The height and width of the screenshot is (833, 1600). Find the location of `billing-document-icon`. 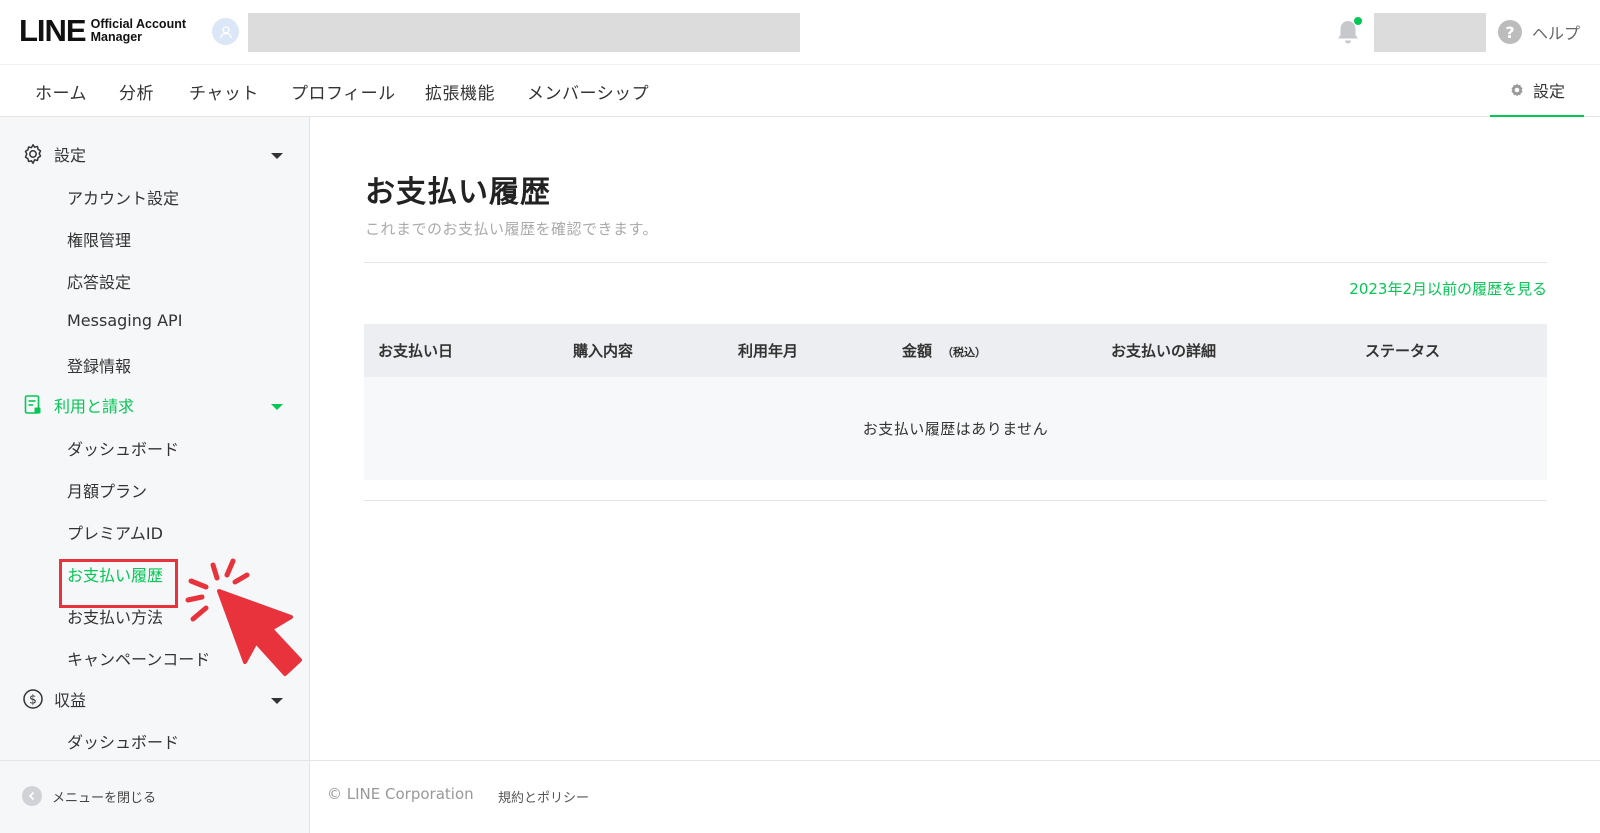

billing-document-icon is located at coordinates (32, 404).